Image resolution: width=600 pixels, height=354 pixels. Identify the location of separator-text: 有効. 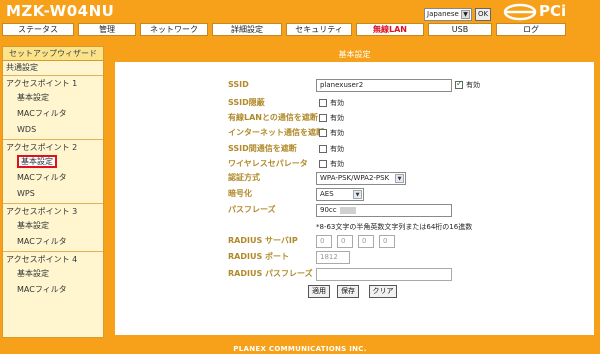
(337, 164).